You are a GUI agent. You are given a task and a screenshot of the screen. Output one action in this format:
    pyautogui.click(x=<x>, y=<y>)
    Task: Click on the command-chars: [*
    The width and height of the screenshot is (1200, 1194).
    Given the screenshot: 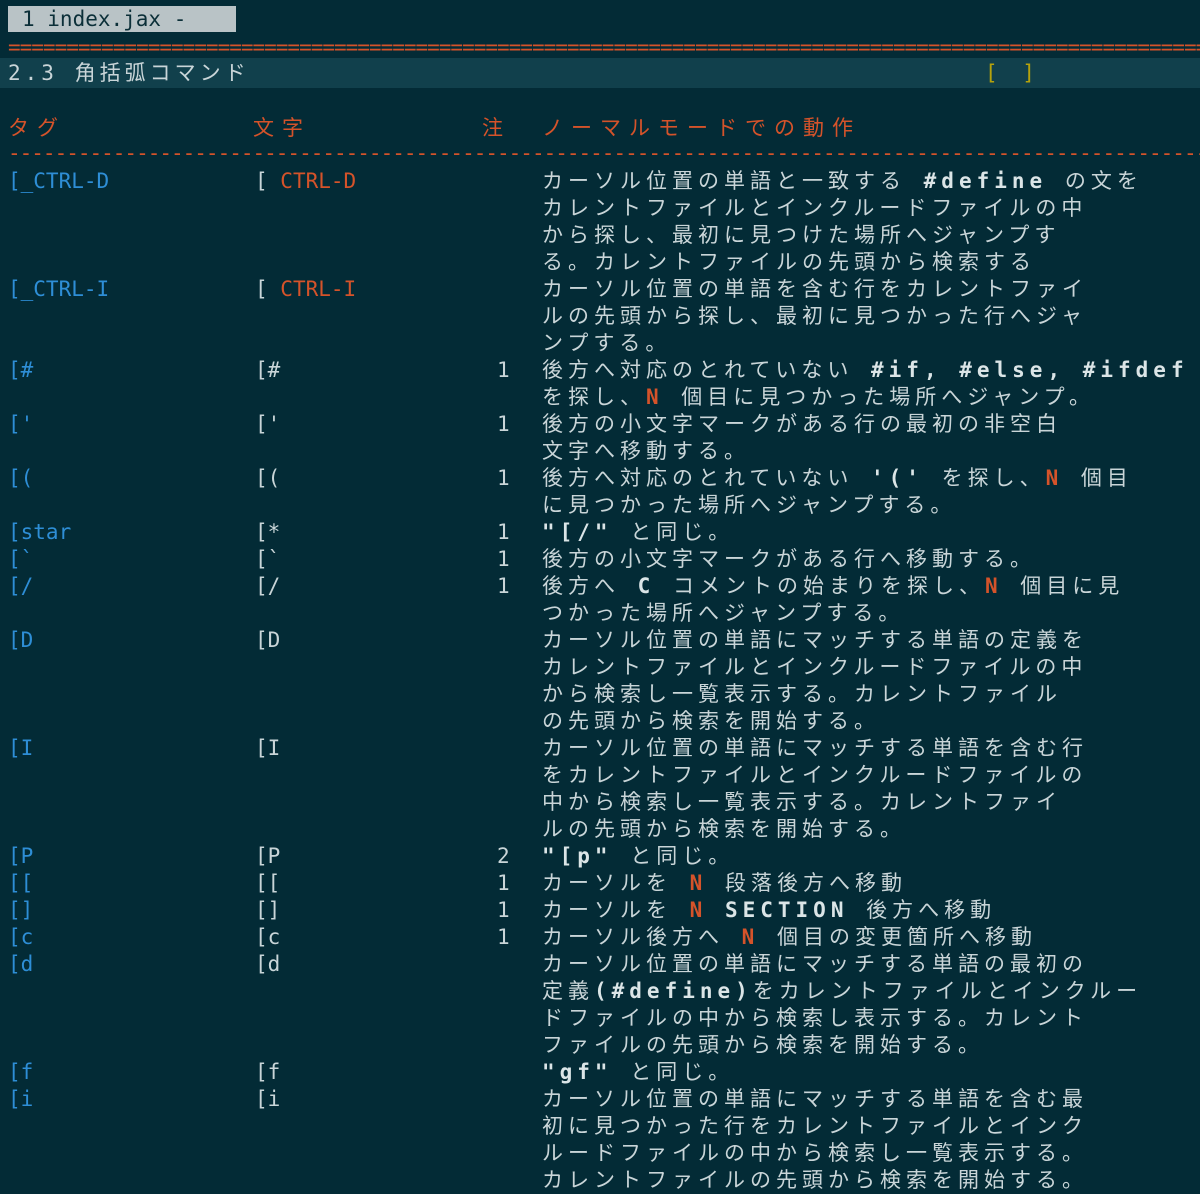 What is the action you would take?
    pyautogui.click(x=267, y=532)
    